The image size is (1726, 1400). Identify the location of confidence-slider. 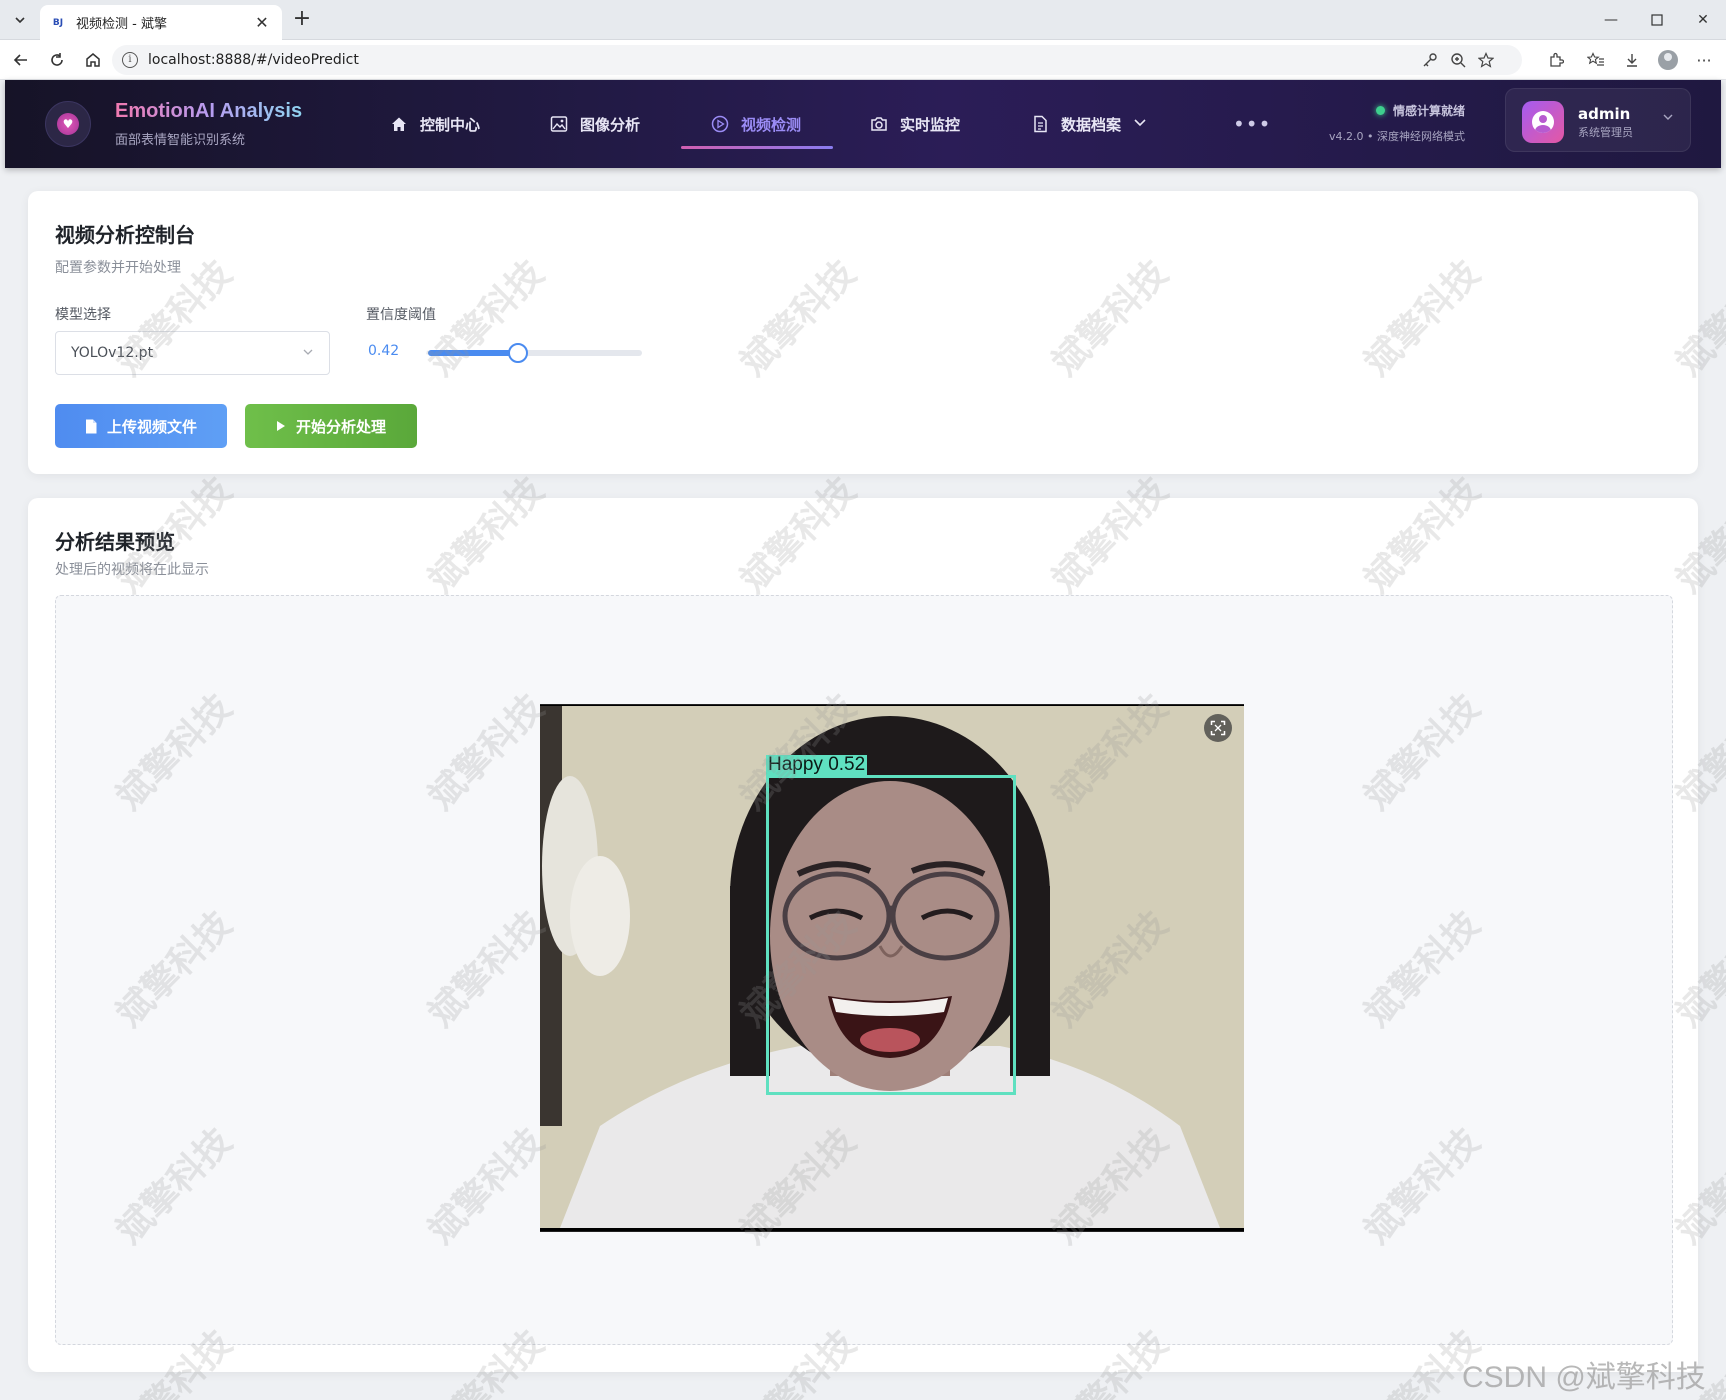
(535, 353).